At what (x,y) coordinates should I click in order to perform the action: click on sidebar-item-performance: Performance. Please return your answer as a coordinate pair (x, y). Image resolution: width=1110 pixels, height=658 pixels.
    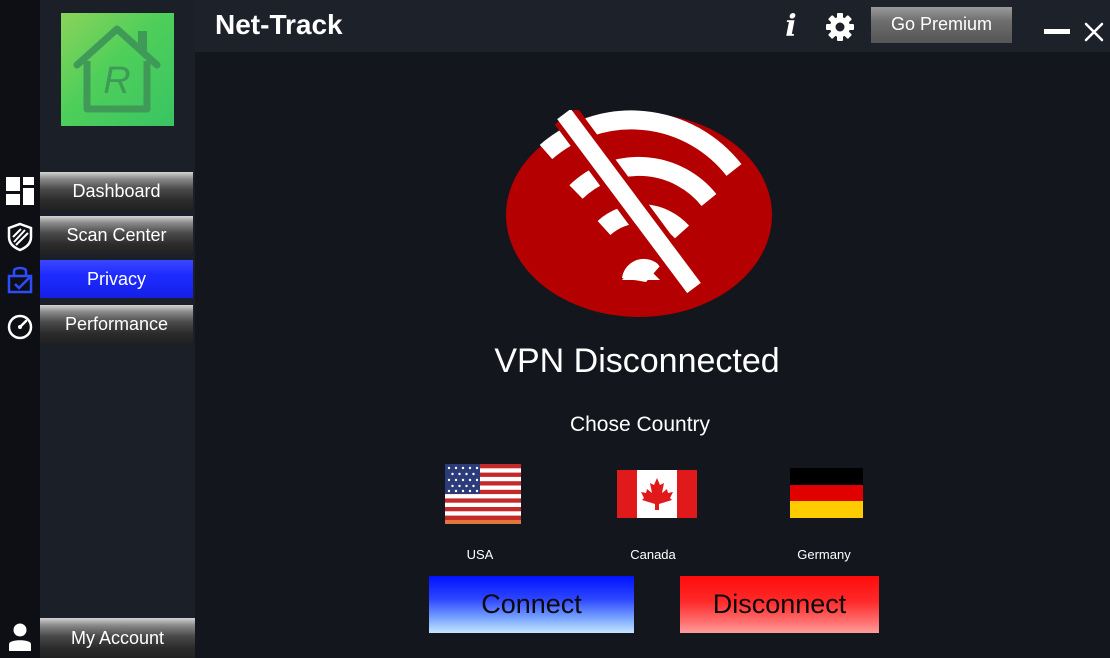
    Looking at the image, I should click on (116, 324).